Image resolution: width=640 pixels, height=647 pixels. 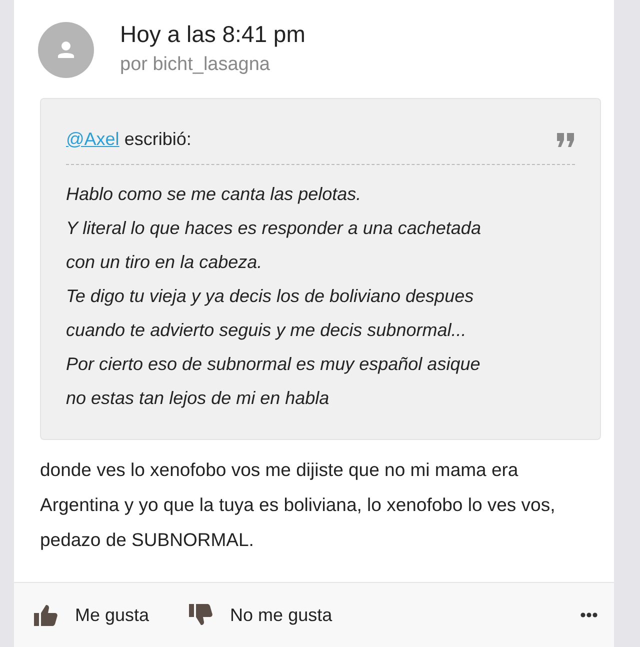 What do you see at coordinates (566, 139) in the screenshot?
I see `quote-icon` at bounding box center [566, 139].